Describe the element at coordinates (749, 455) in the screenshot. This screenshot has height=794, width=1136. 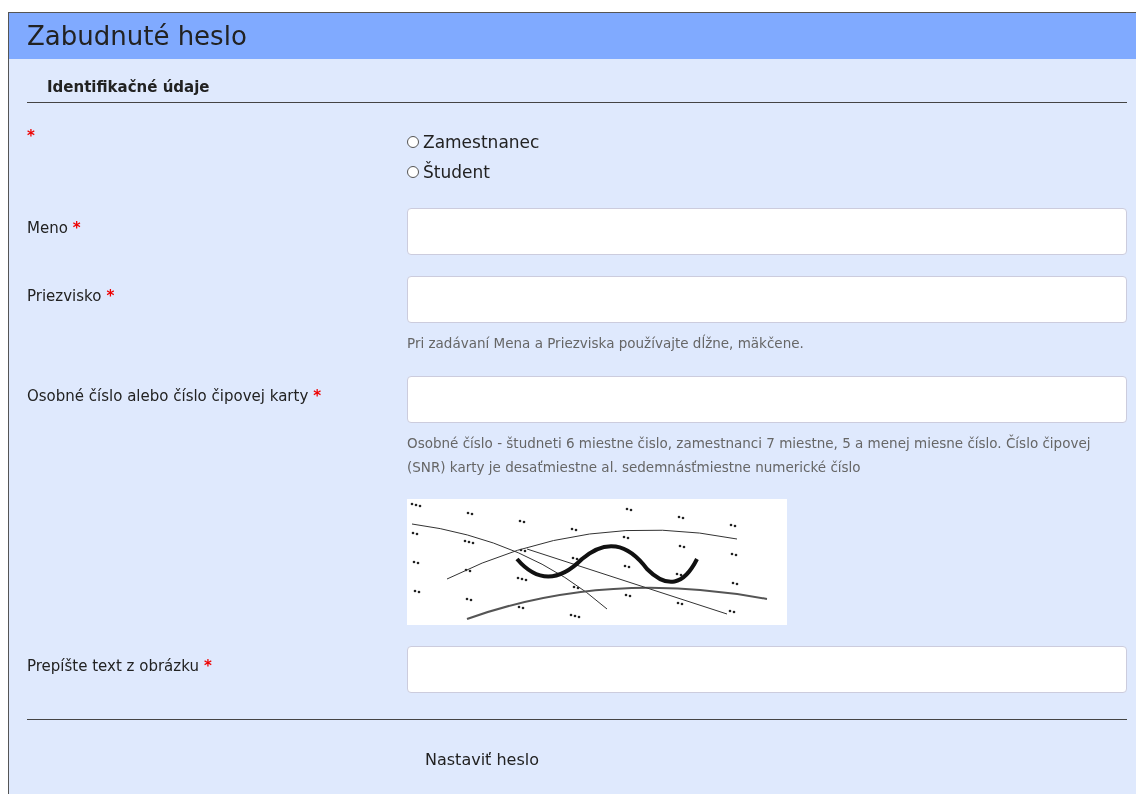
I see `field-hint: Osobné číslo - študneti 6 miestne čislo, zamestnanci 7 miestne, 5 a menej miesne číslo. Číslo čipovej (SNR) karty je desaťmiestne al. sedemnásťmiestne numerické číslo` at that location.